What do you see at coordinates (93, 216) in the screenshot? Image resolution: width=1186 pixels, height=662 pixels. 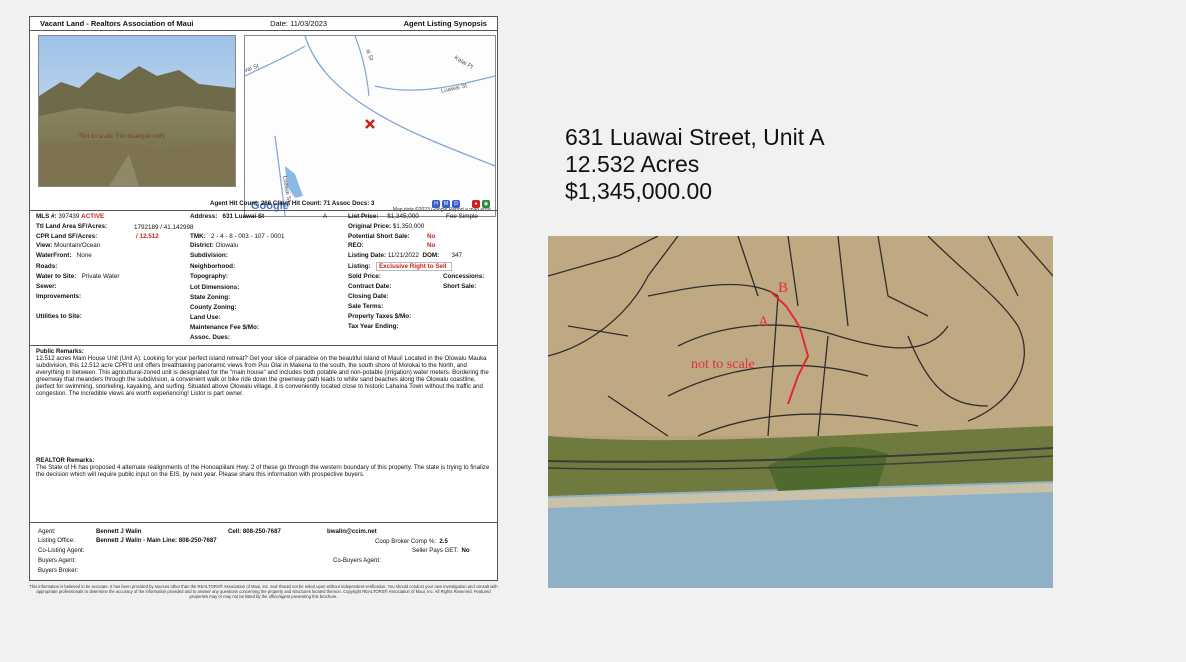 I see `status-badge: ACTIVE` at bounding box center [93, 216].